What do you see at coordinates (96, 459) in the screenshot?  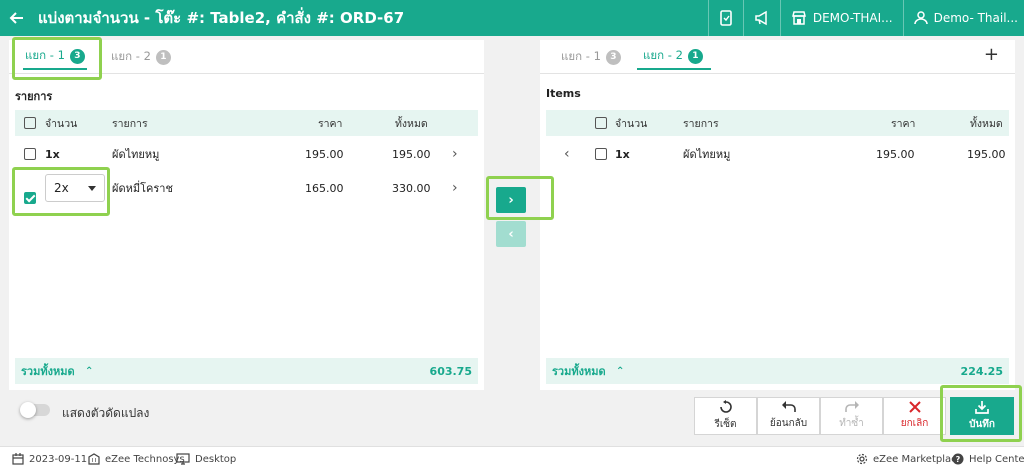 I see `building-icon` at bounding box center [96, 459].